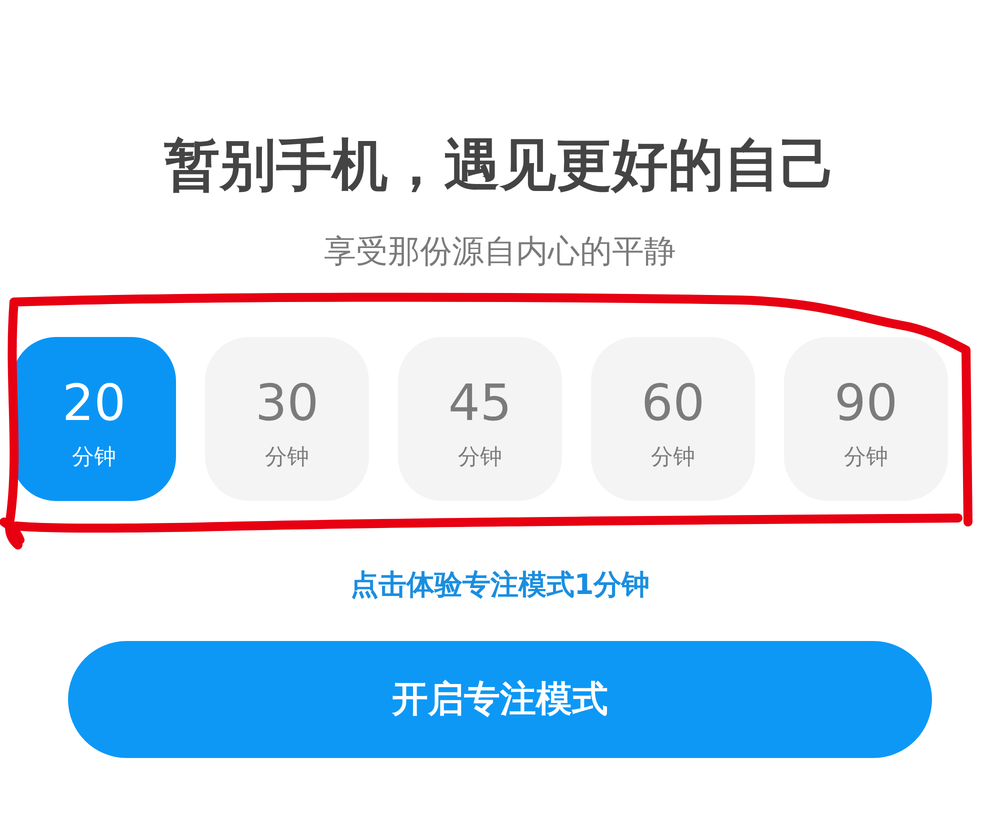 The image size is (1000, 825). What do you see at coordinates (500, 585) in the screenshot?
I see `trial-link: 点击体验专注模式1分钟` at bounding box center [500, 585].